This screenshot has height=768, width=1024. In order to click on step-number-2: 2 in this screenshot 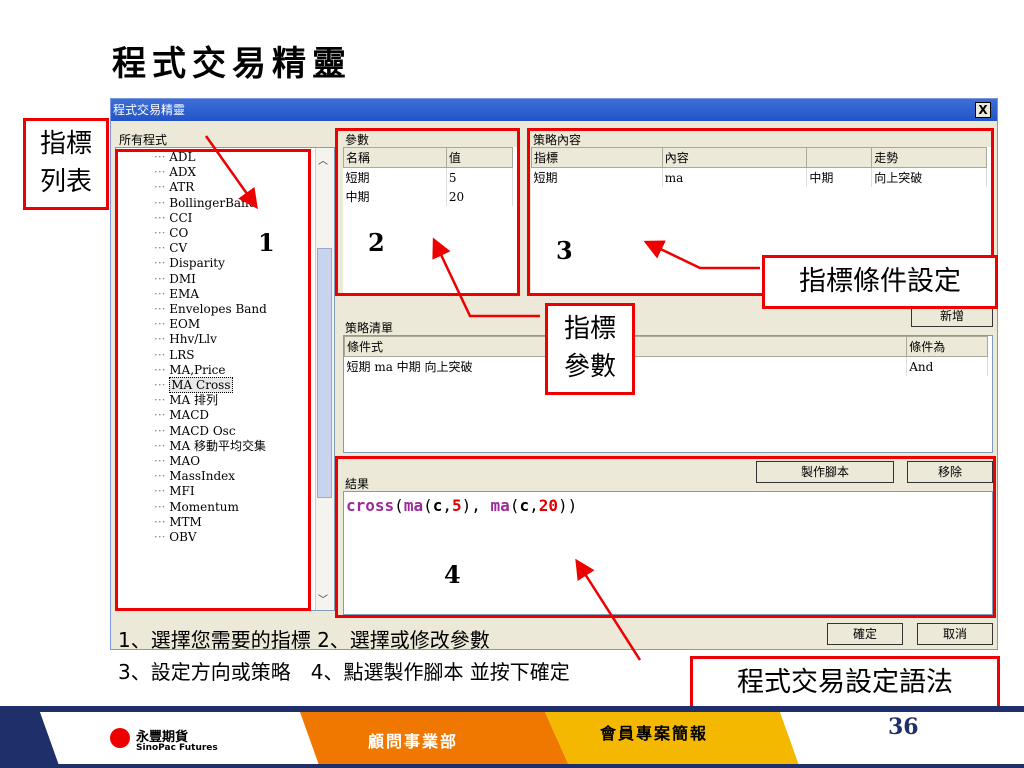, I will do `click(376, 242)`.